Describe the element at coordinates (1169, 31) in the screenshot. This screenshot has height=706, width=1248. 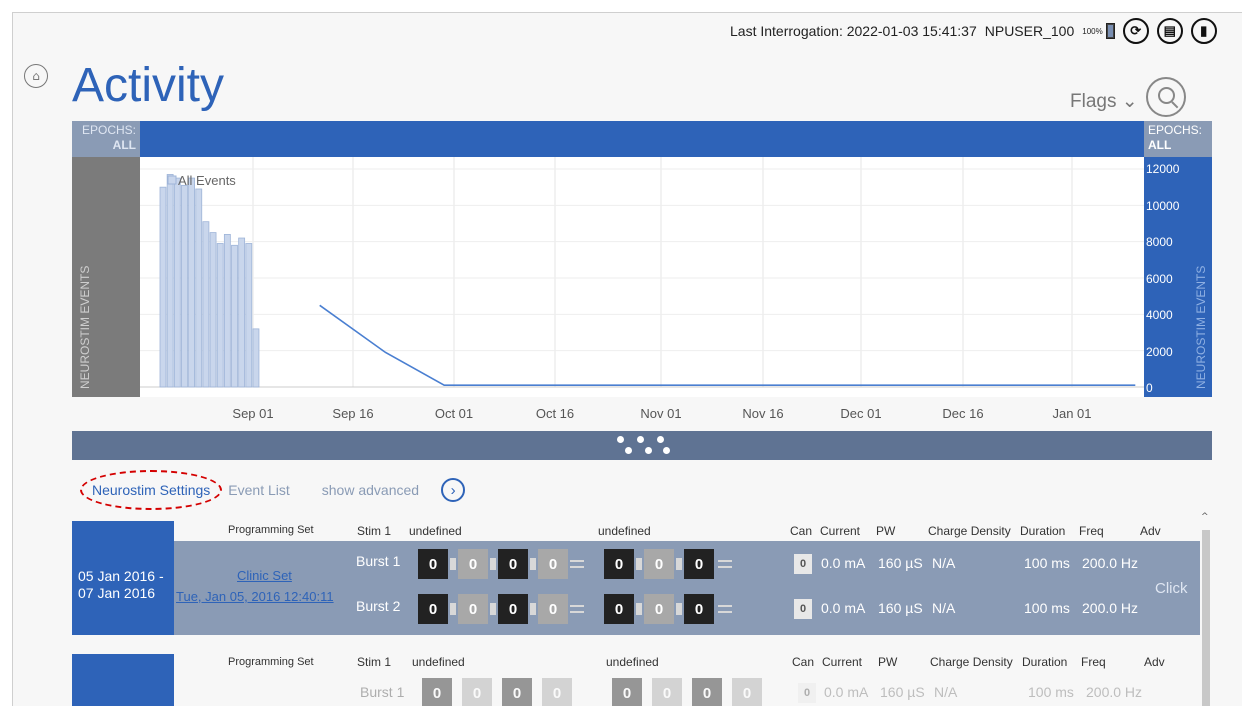
I see `briefcase-icon: ▤` at that location.